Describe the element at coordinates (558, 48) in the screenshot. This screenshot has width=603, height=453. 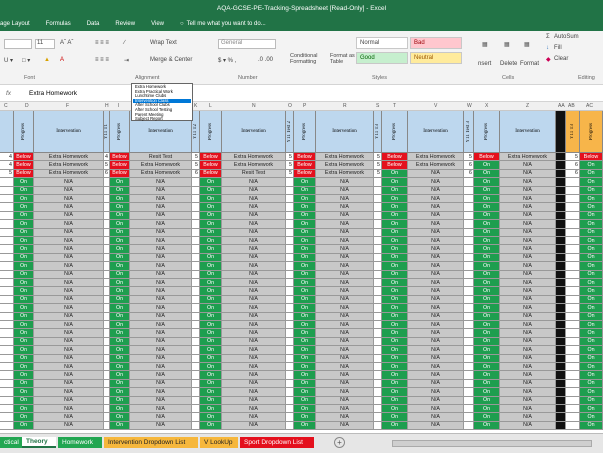
I see `fill-button: Fill` at that location.